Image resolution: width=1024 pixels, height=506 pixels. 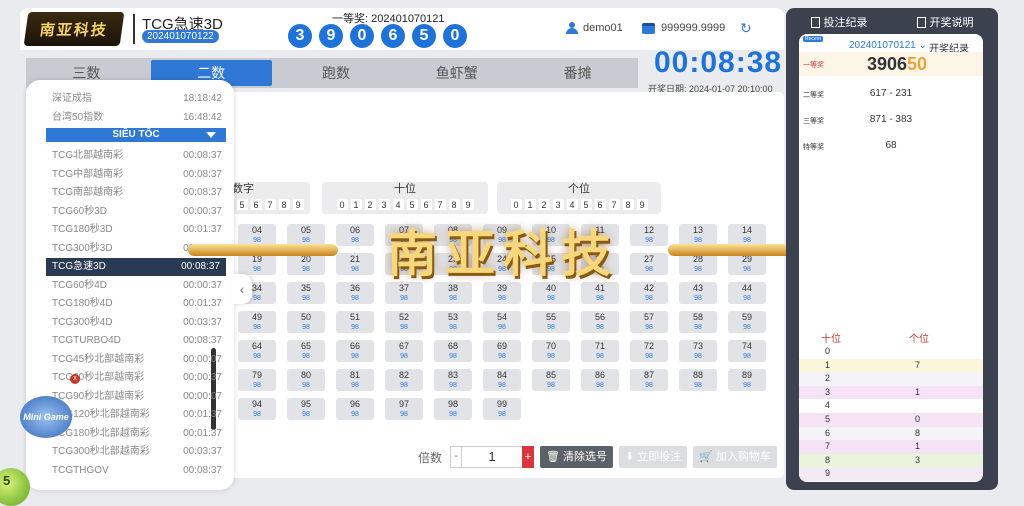 I want to click on number-cell: 87 98, so click(x=649, y=380).